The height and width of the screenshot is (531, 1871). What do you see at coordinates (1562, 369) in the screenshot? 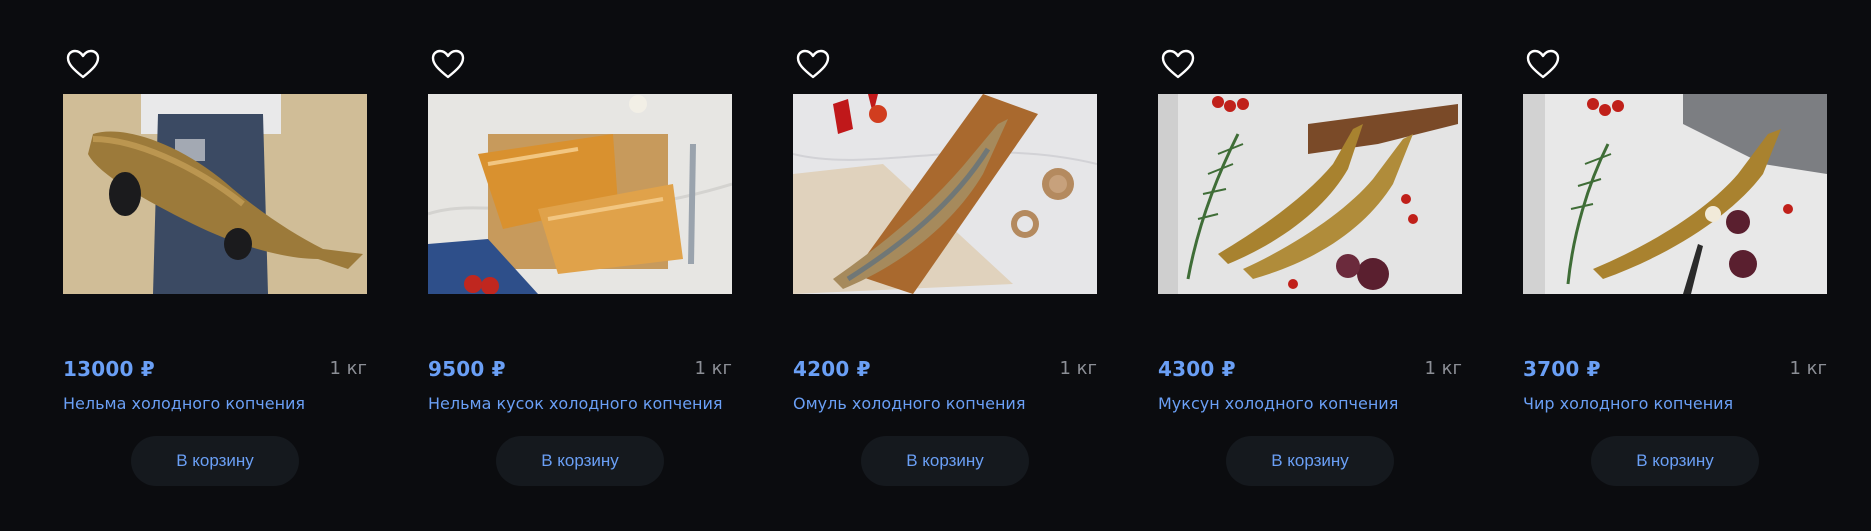
I see `product-price: 3700 ₽` at bounding box center [1562, 369].